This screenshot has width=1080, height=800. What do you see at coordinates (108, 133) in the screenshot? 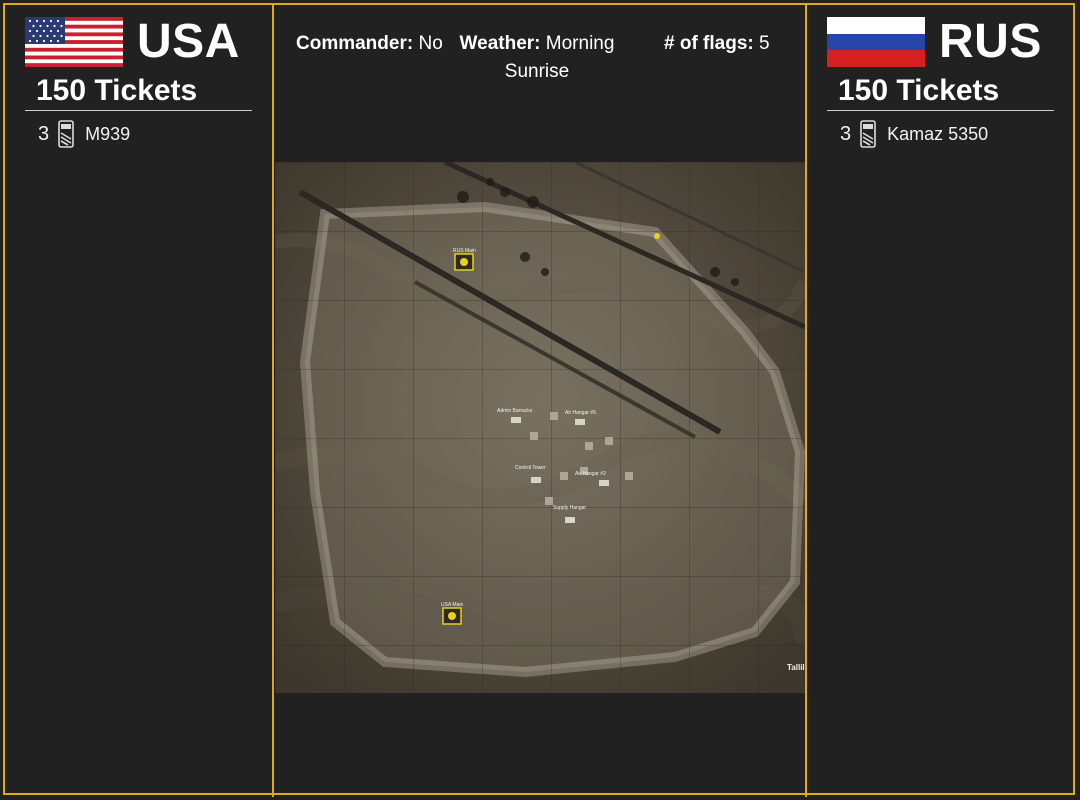
I see `vehicle-name: M939` at bounding box center [108, 133].